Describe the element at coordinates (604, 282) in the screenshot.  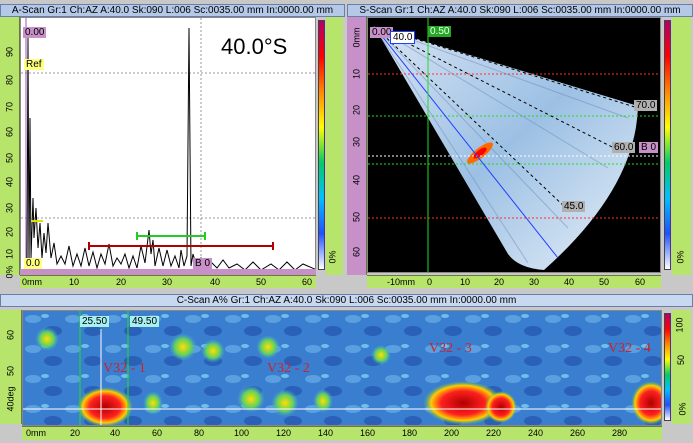
I see `sscan-htick: 50` at that location.